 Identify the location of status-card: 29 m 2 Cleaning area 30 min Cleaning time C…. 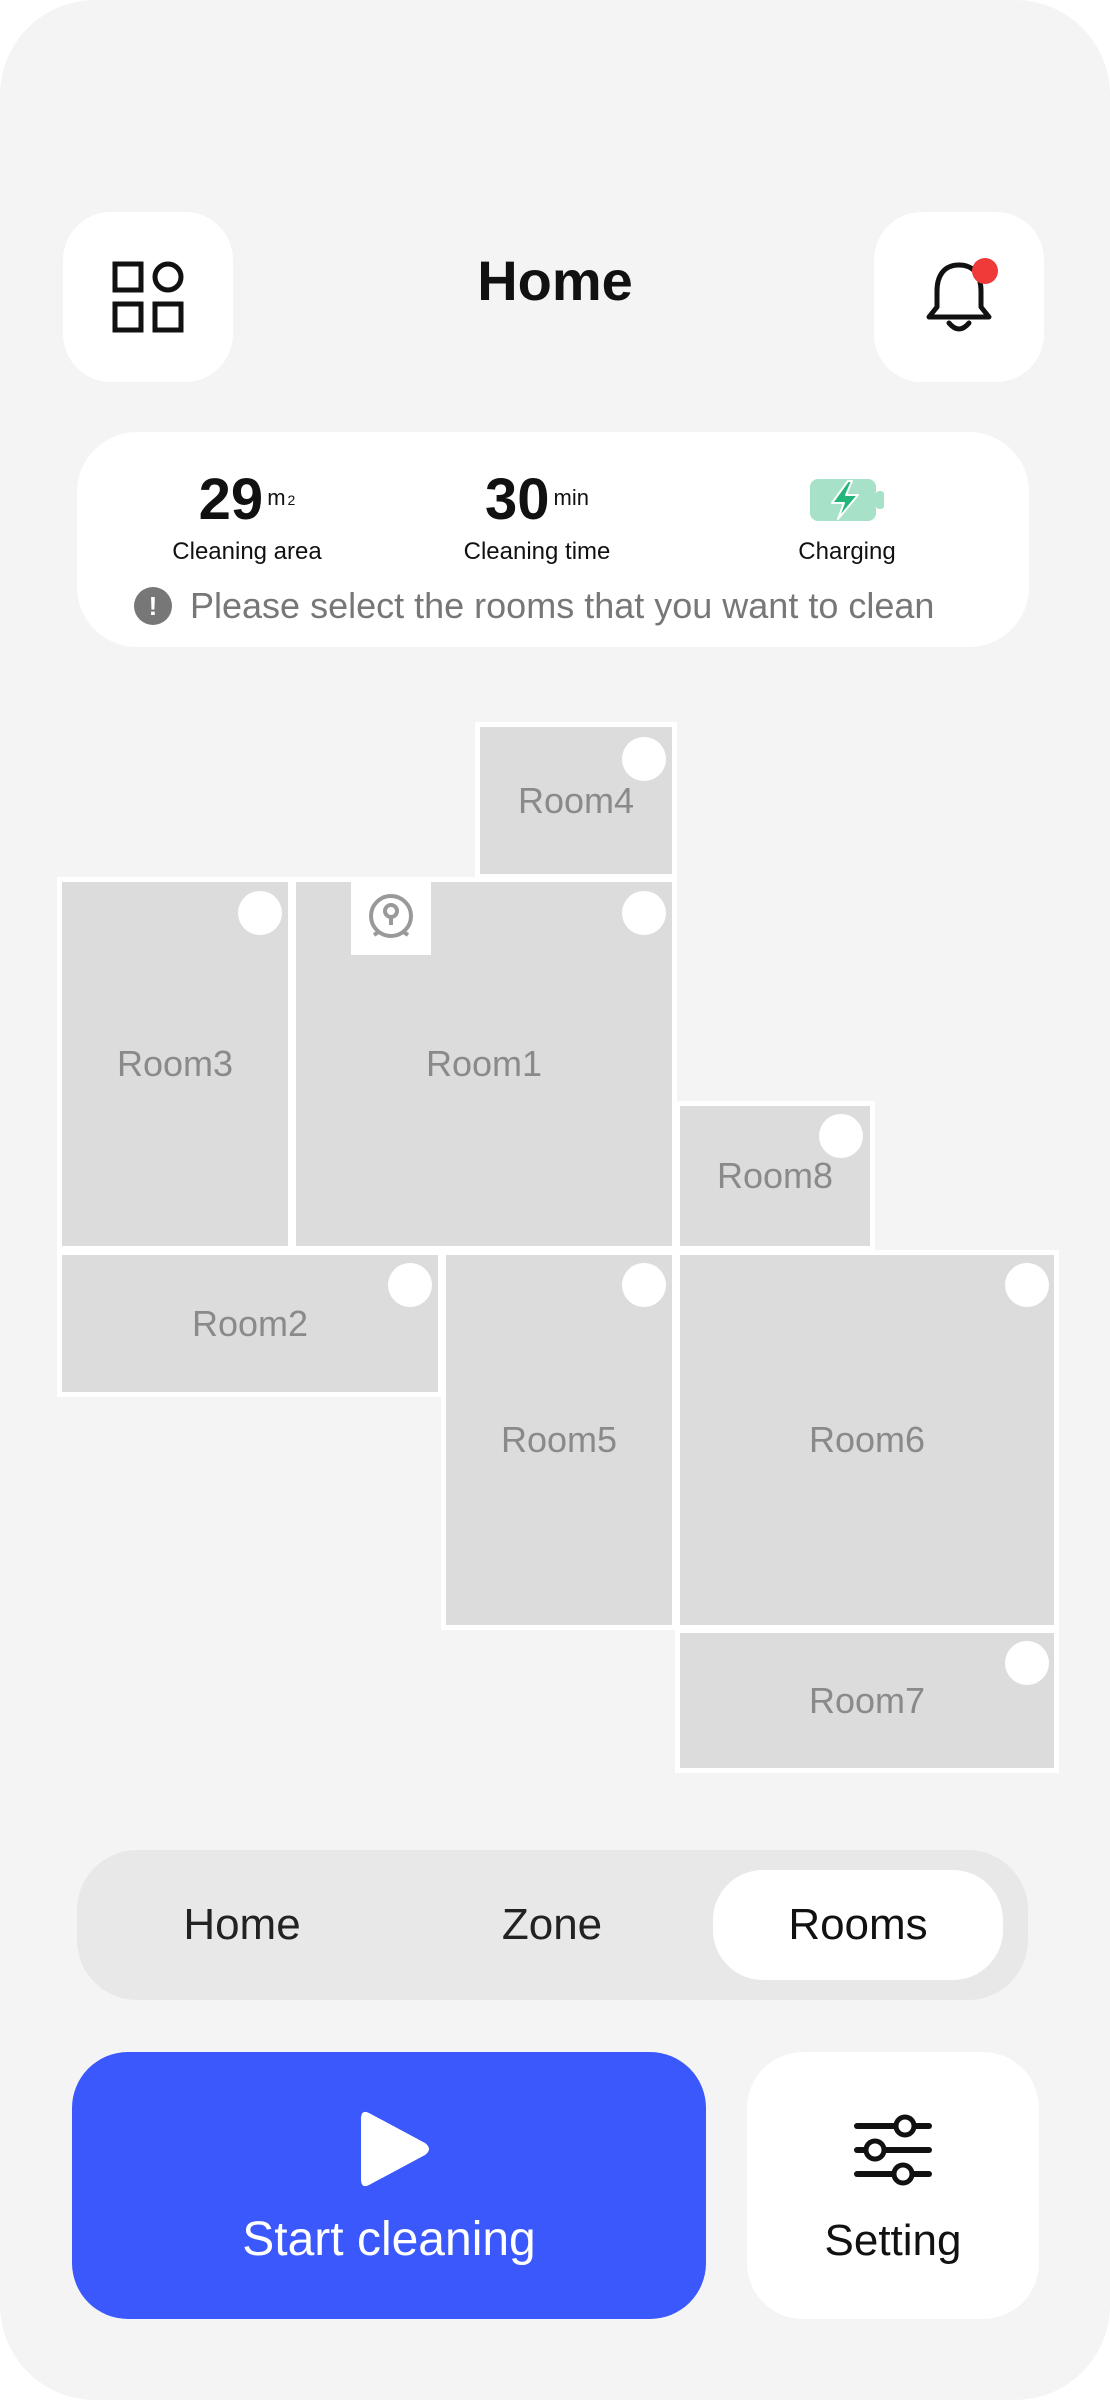
(553, 539).